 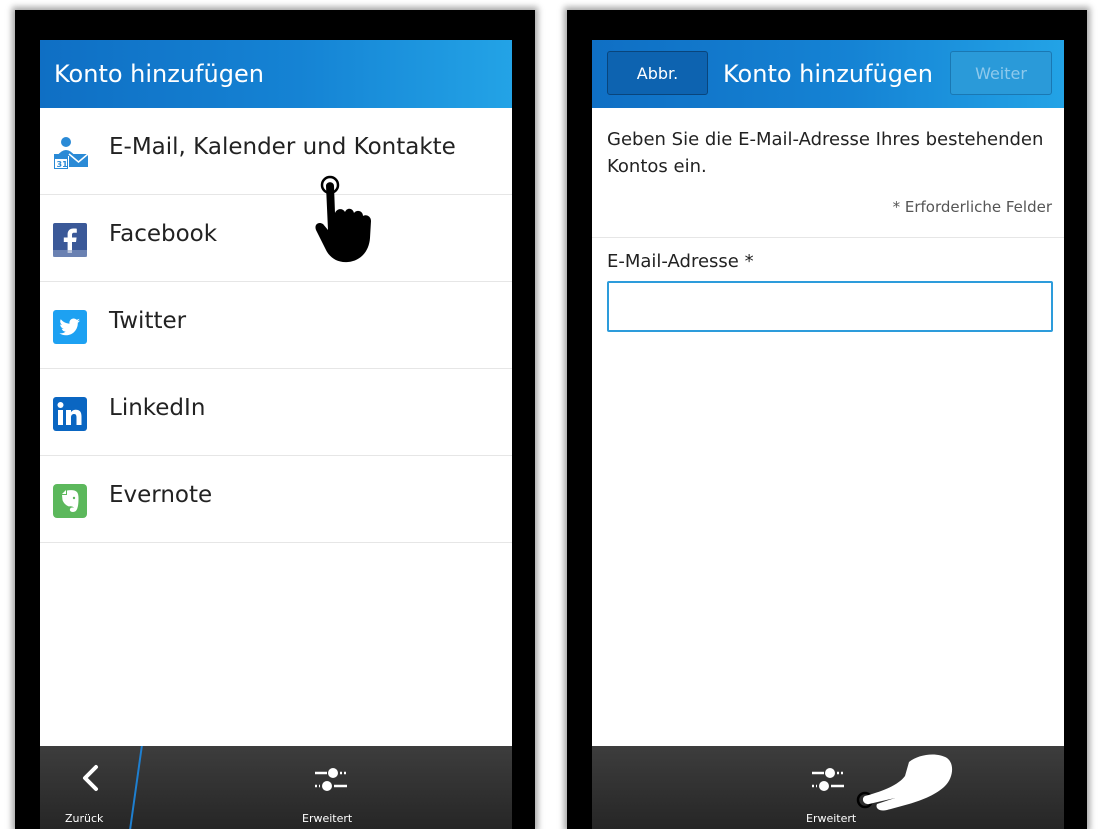 I want to click on back-label: Zurück, so click(x=84, y=818).